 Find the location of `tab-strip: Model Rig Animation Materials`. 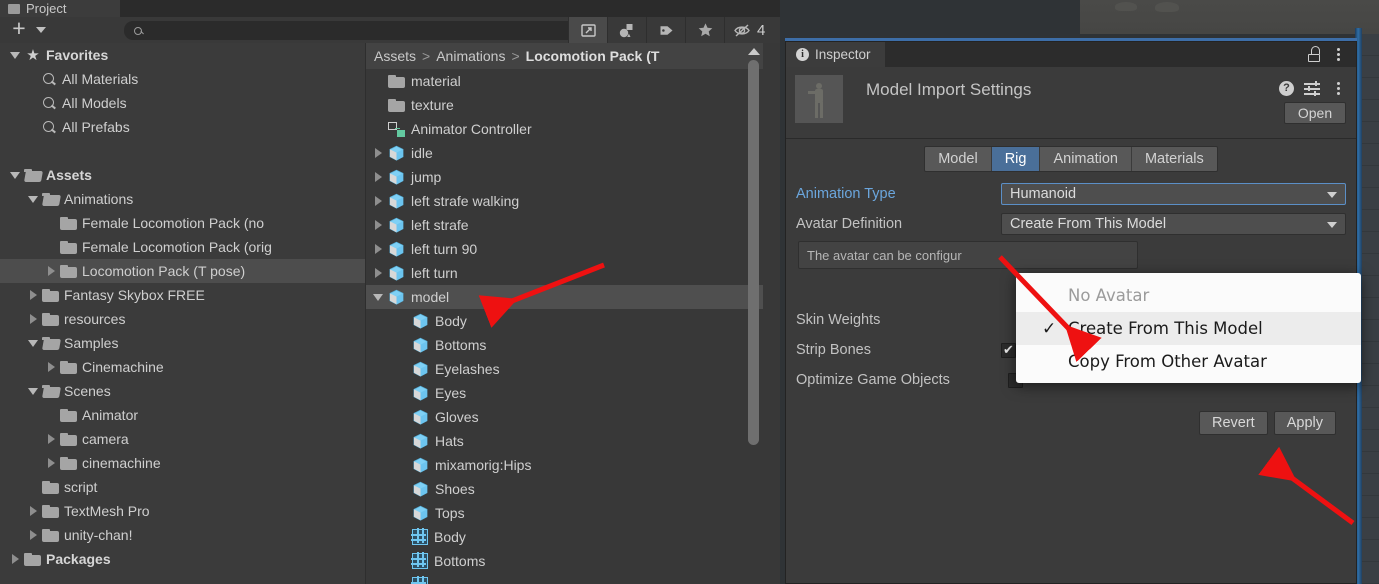

tab-strip: Model Rig Animation Materials is located at coordinates (1071, 159).